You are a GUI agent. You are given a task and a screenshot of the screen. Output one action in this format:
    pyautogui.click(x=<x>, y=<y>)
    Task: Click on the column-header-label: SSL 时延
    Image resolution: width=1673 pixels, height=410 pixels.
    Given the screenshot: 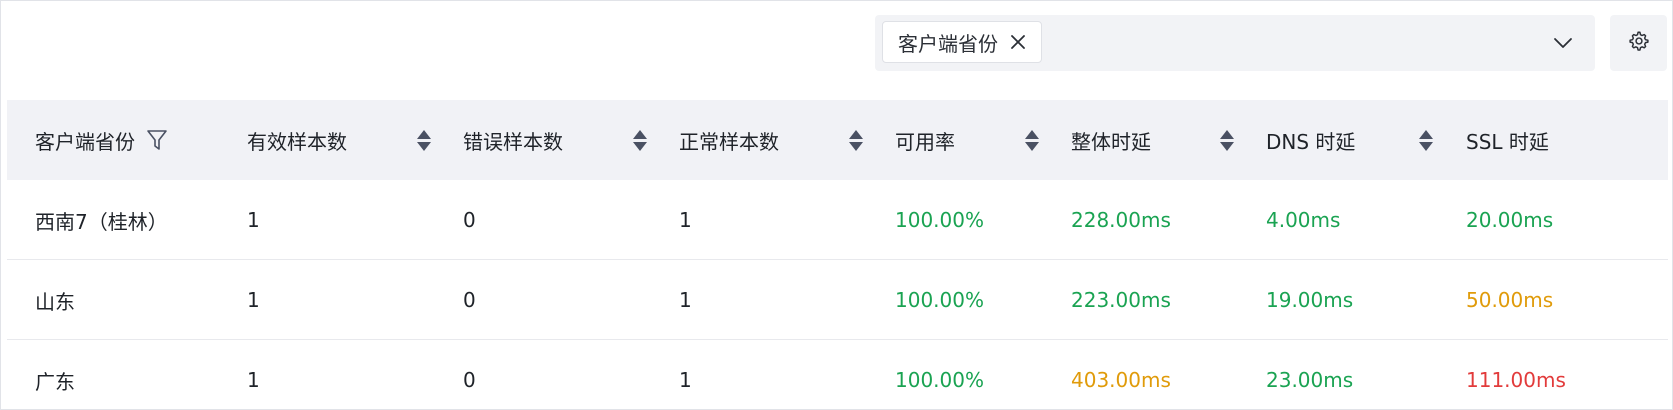 What is the action you would take?
    pyautogui.click(x=1507, y=141)
    